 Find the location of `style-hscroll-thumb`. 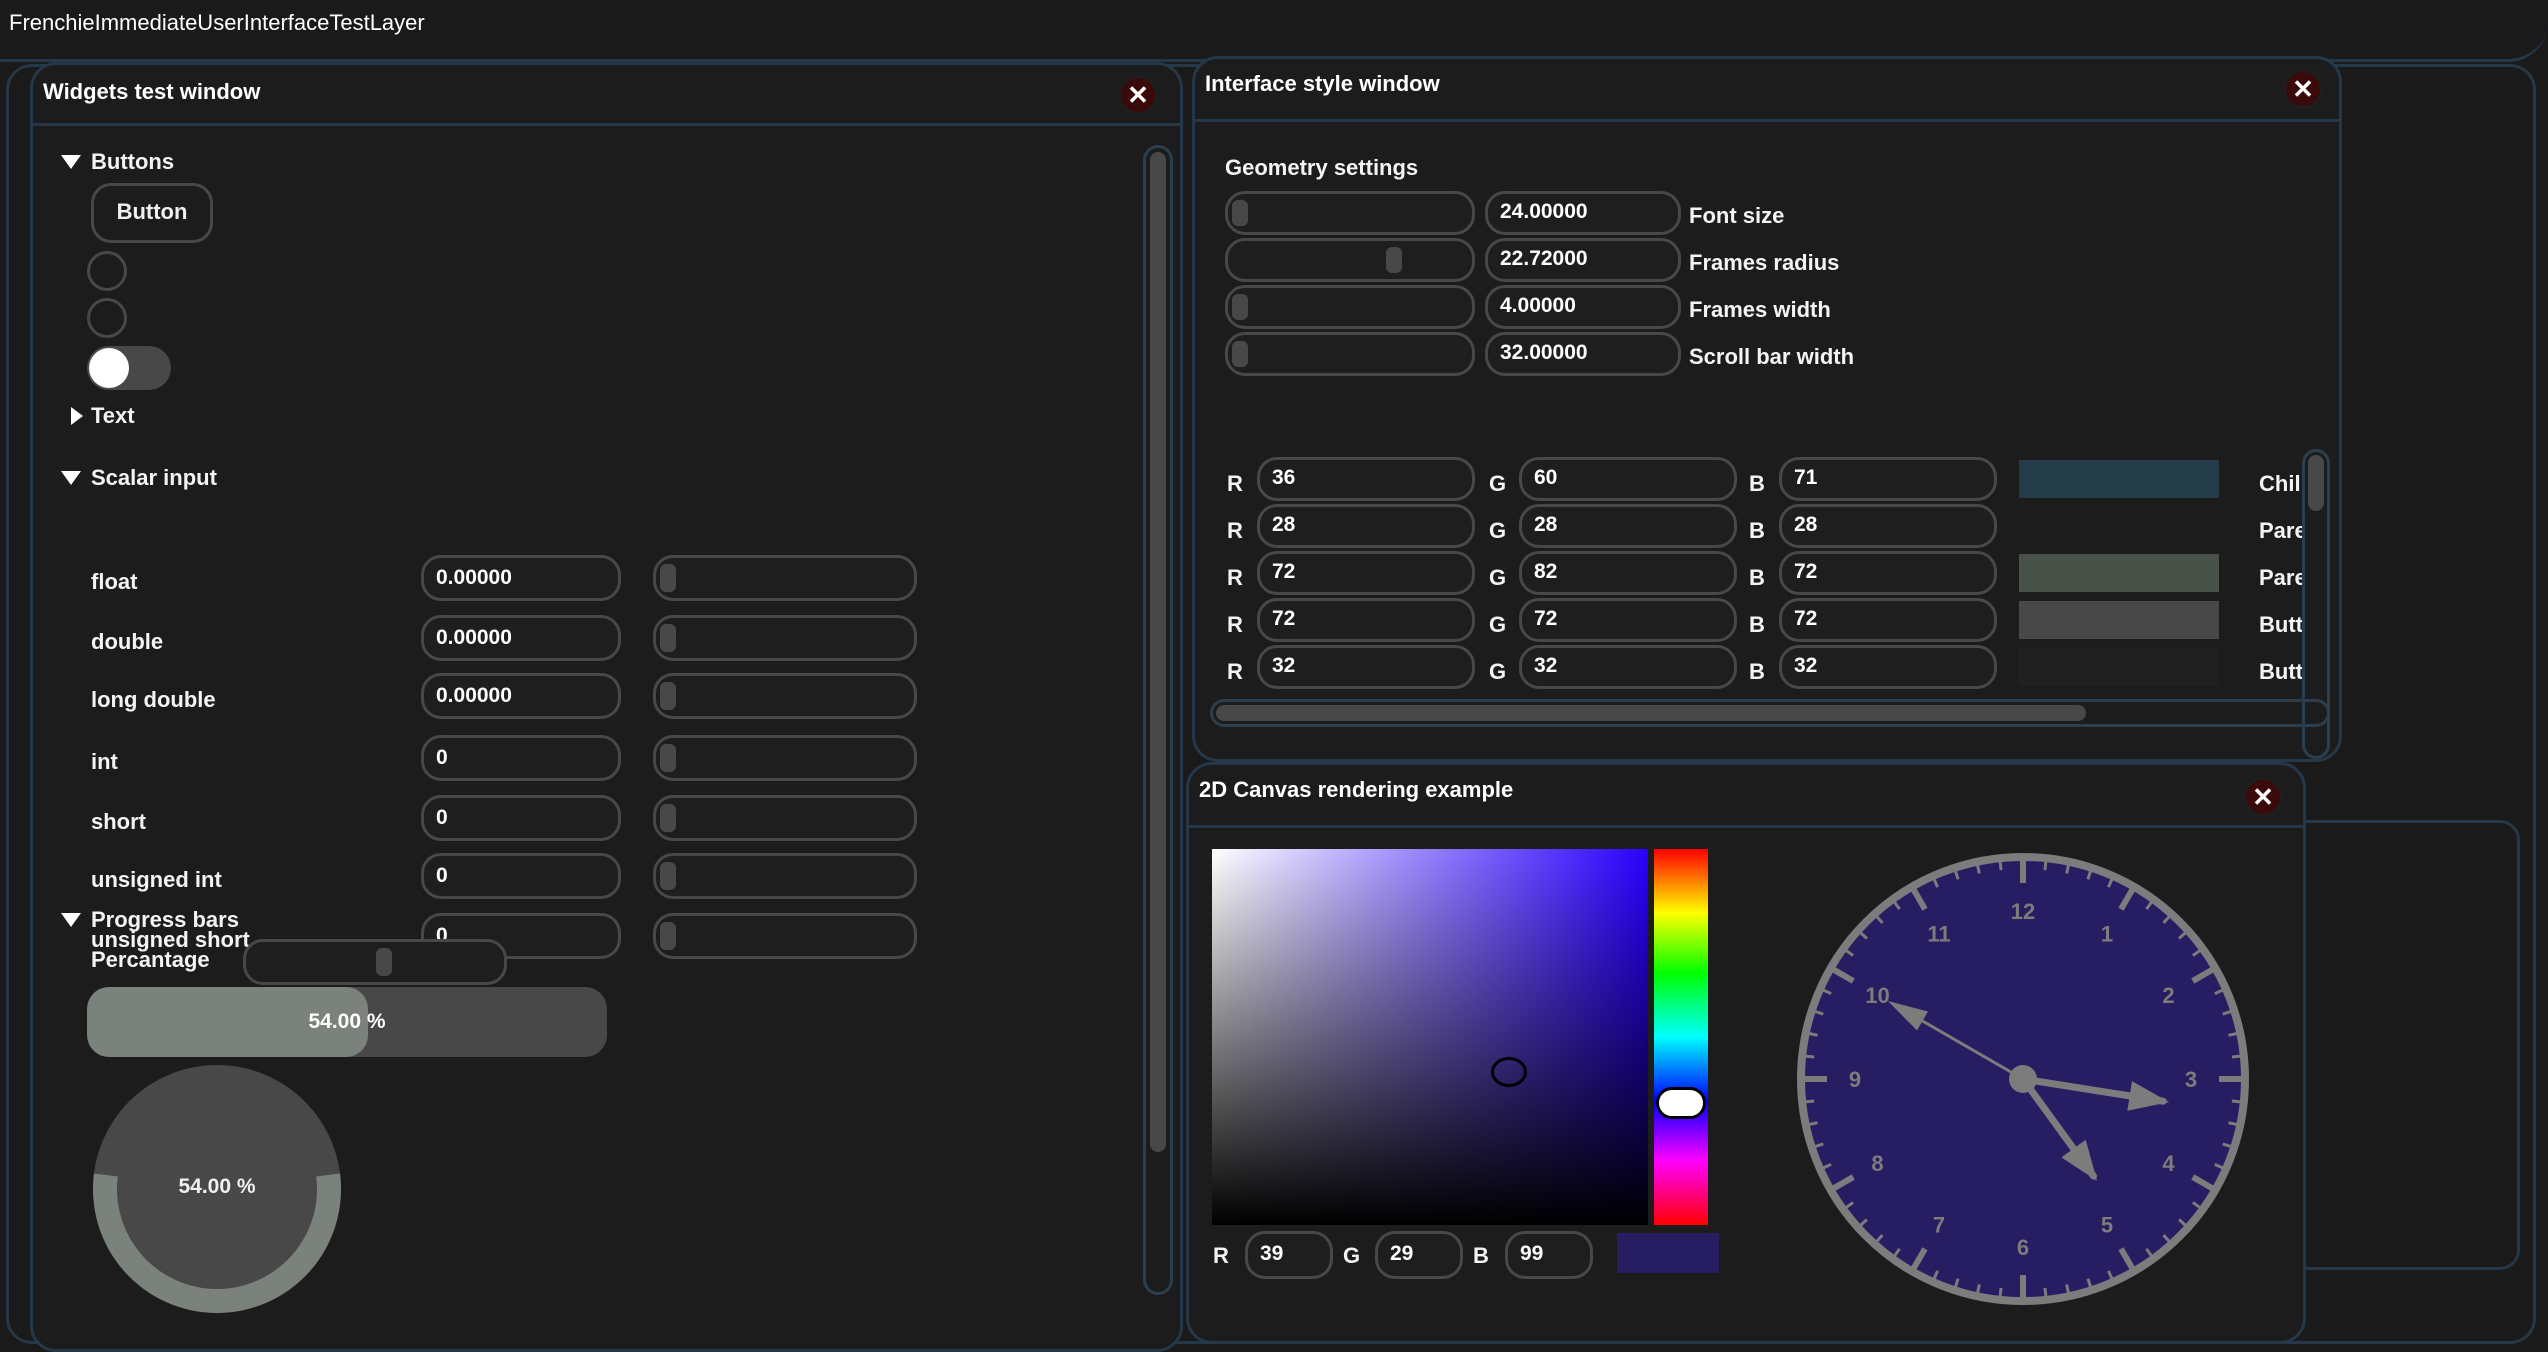

style-hscroll-thumb is located at coordinates (1651, 713).